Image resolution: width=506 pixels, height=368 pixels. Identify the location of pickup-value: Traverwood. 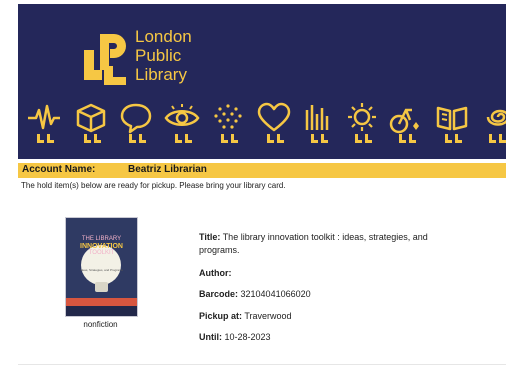
(268, 316).